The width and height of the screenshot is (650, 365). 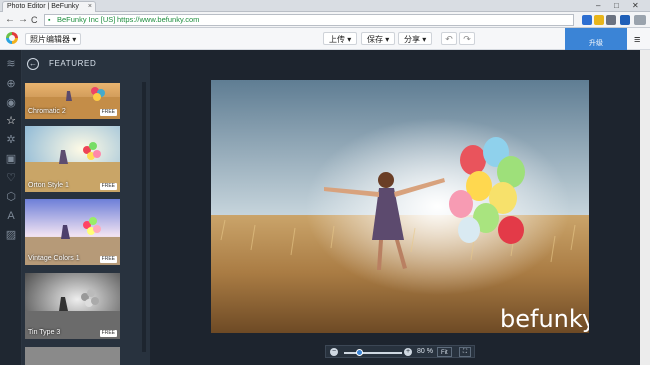 What do you see at coordinates (10, 20) in the screenshot?
I see `back-icon: ←` at bounding box center [10, 20].